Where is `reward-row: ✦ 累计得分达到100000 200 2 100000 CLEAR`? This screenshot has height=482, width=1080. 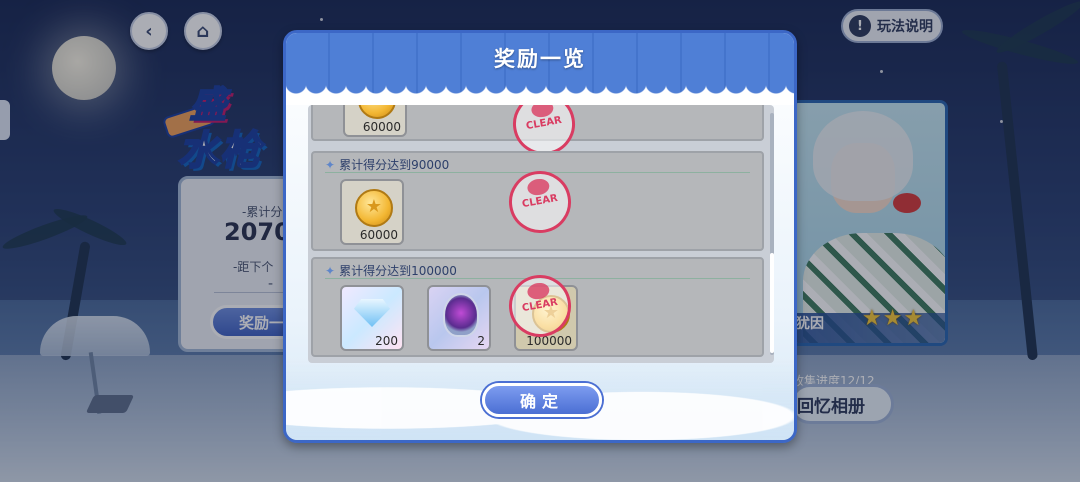 reward-row: ✦ 累计得分达到100000 200 2 100000 CLEAR is located at coordinates (537, 307).